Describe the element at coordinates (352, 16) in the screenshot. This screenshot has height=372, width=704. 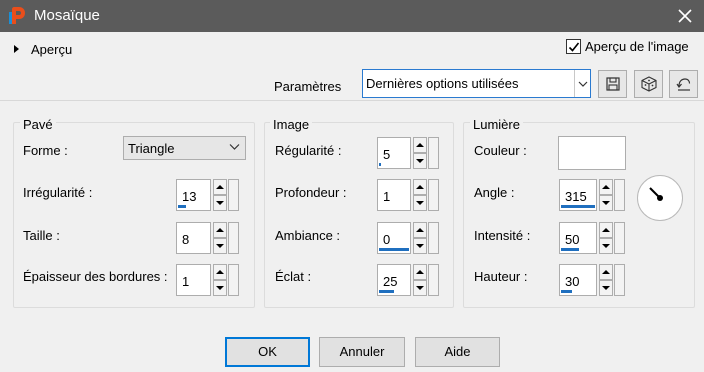
I see `title-bar: Mosaïque` at that location.